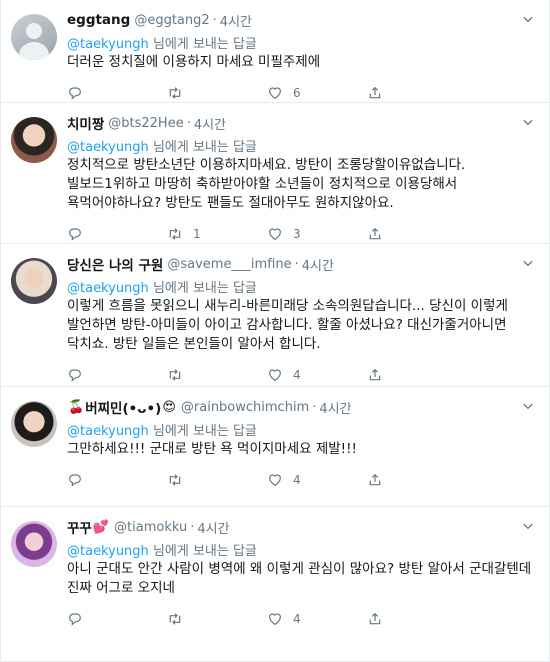 The image size is (550, 662). What do you see at coordinates (297, 93) in the screenshot?
I see `like-count: 6` at bounding box center [297, 93].